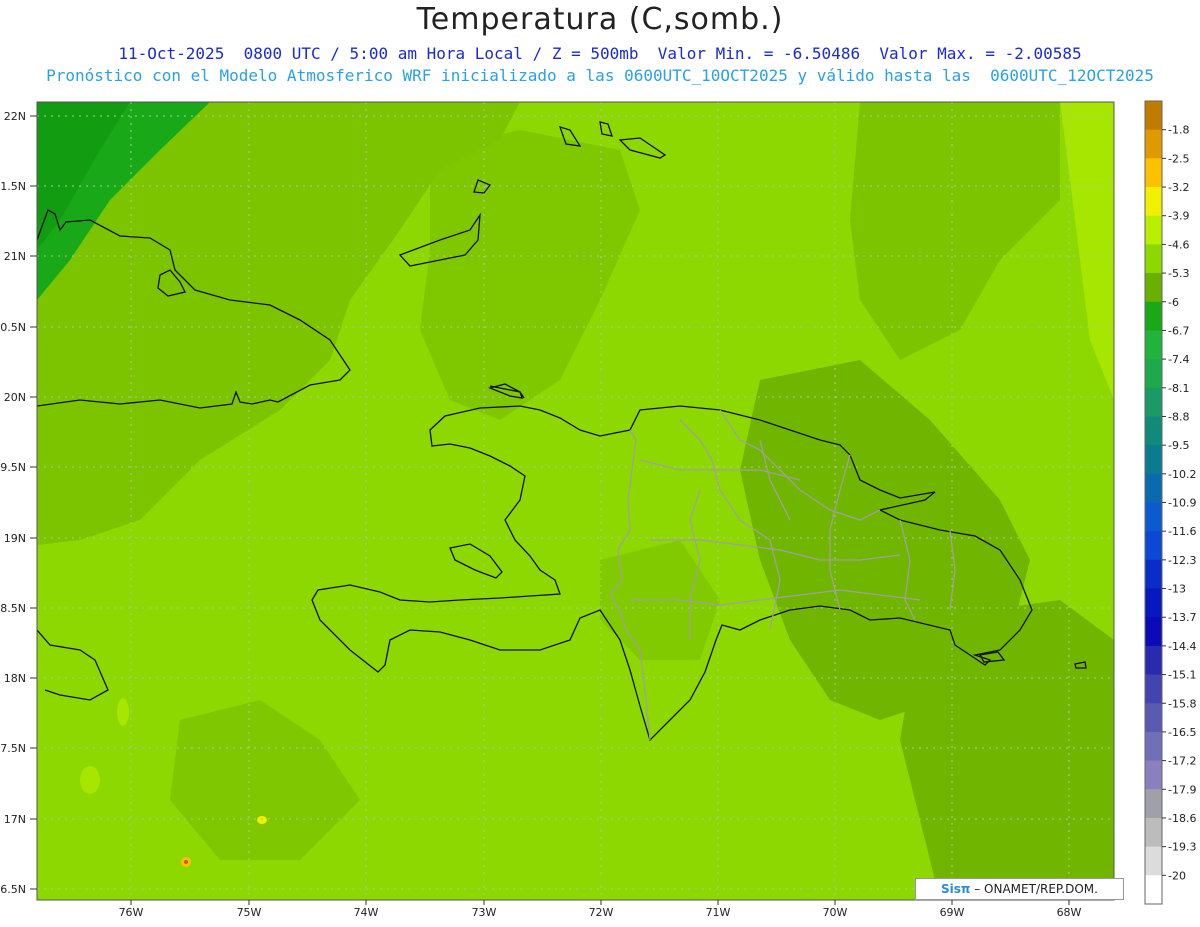 This screenshot has height=927, width=1200. I want to click on lat-label: 1.5N, so click(13, 186).